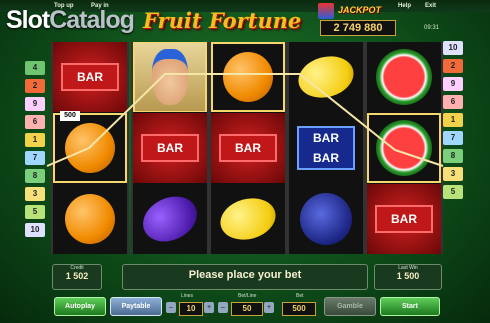 The height and width of the screenshot is (323, 490). I want to click on bet-label: Bet, so click(300, 296).